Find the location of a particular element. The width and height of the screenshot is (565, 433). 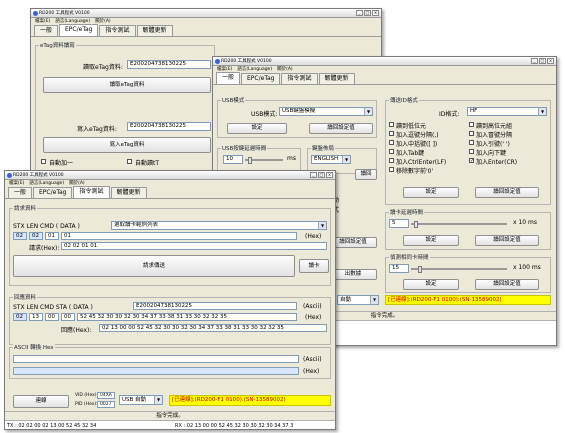

card-delay-slider is located at coordinates (459, 224).